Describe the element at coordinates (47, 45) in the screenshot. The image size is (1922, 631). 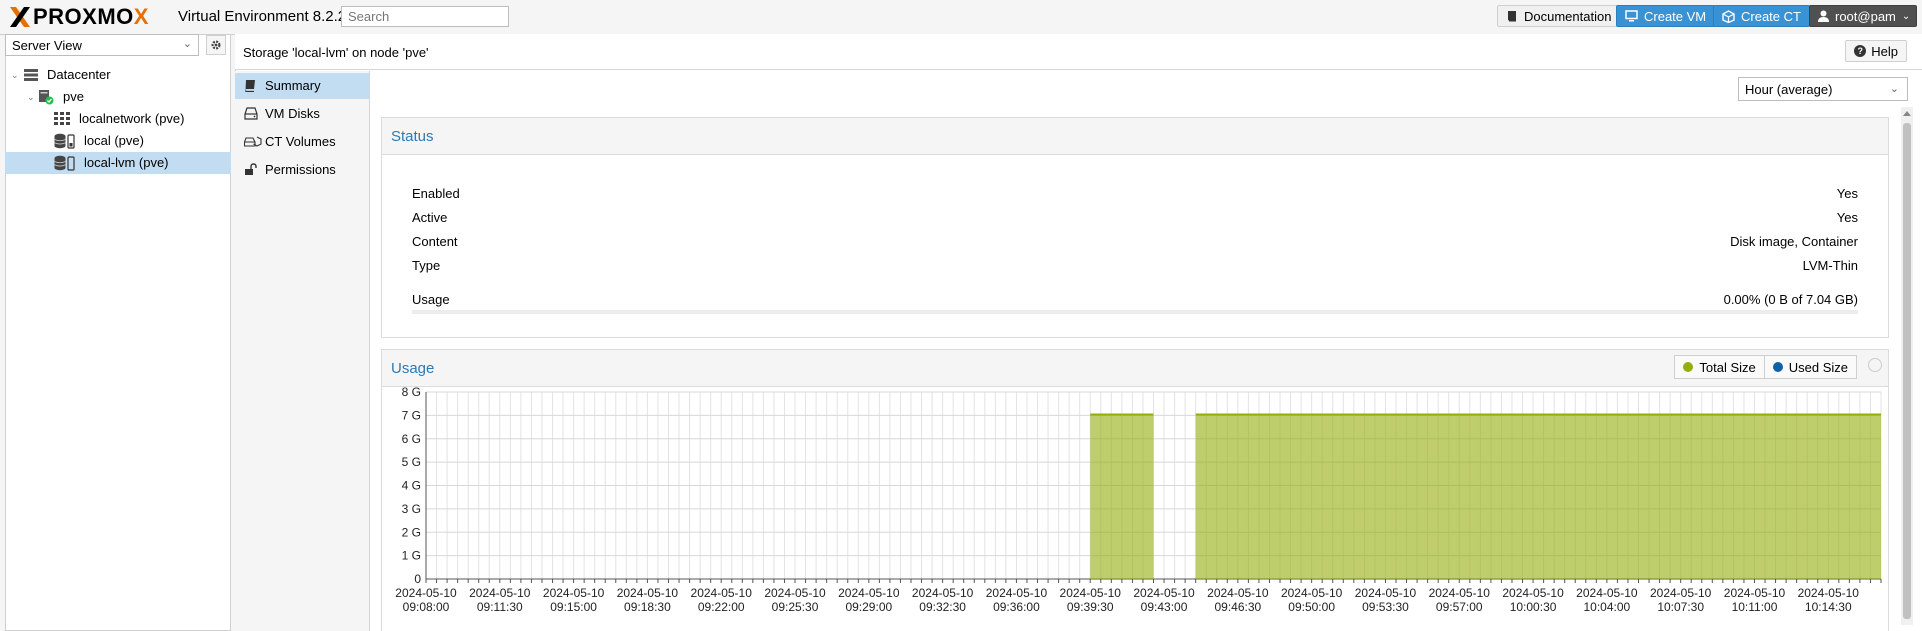
I see `view-selector-value: Server View` at that location.